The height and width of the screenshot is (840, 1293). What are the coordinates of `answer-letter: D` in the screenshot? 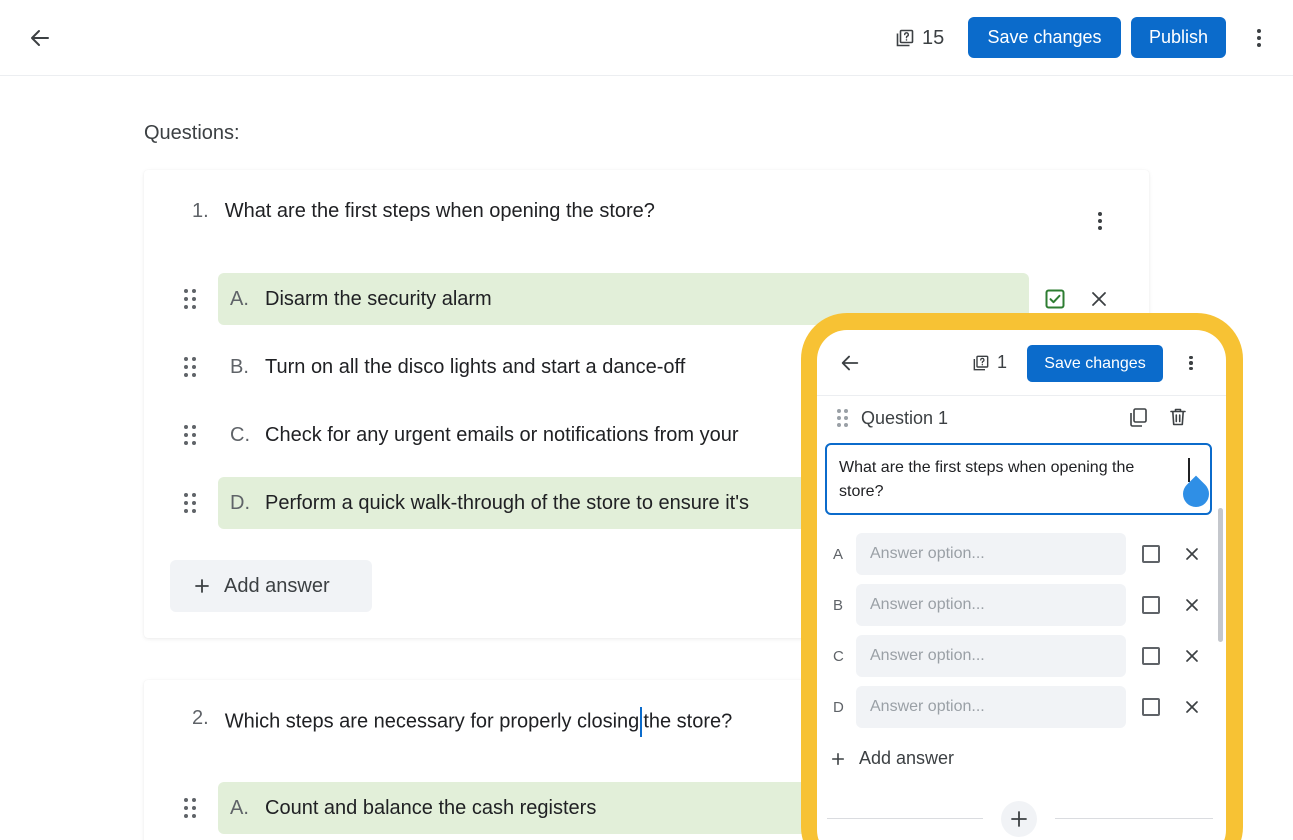 It's located at (838, 707).